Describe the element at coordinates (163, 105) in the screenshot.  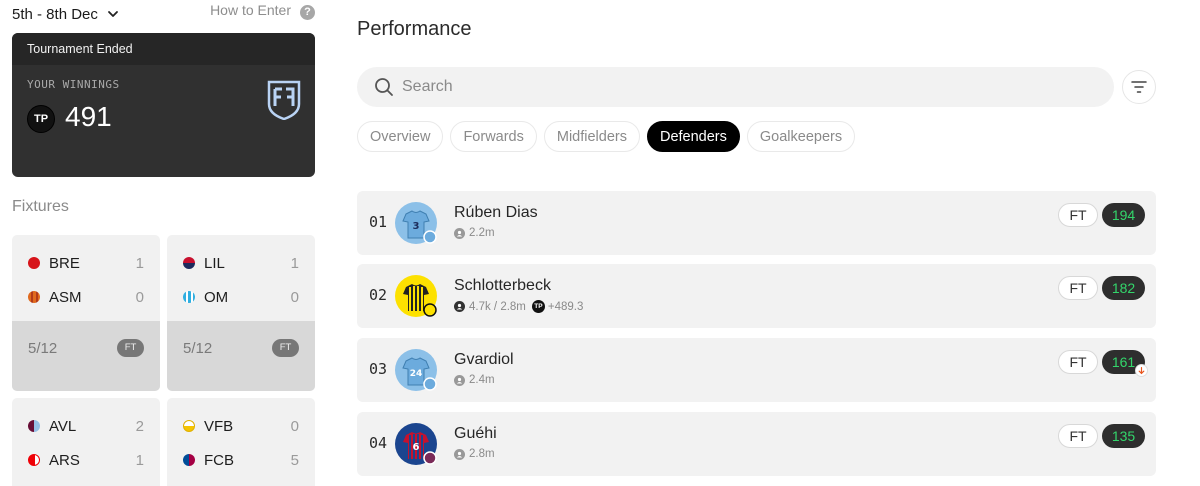
I see `winnings-card: Tournament Ended YOUR WINNINGS TP 491` at that location.